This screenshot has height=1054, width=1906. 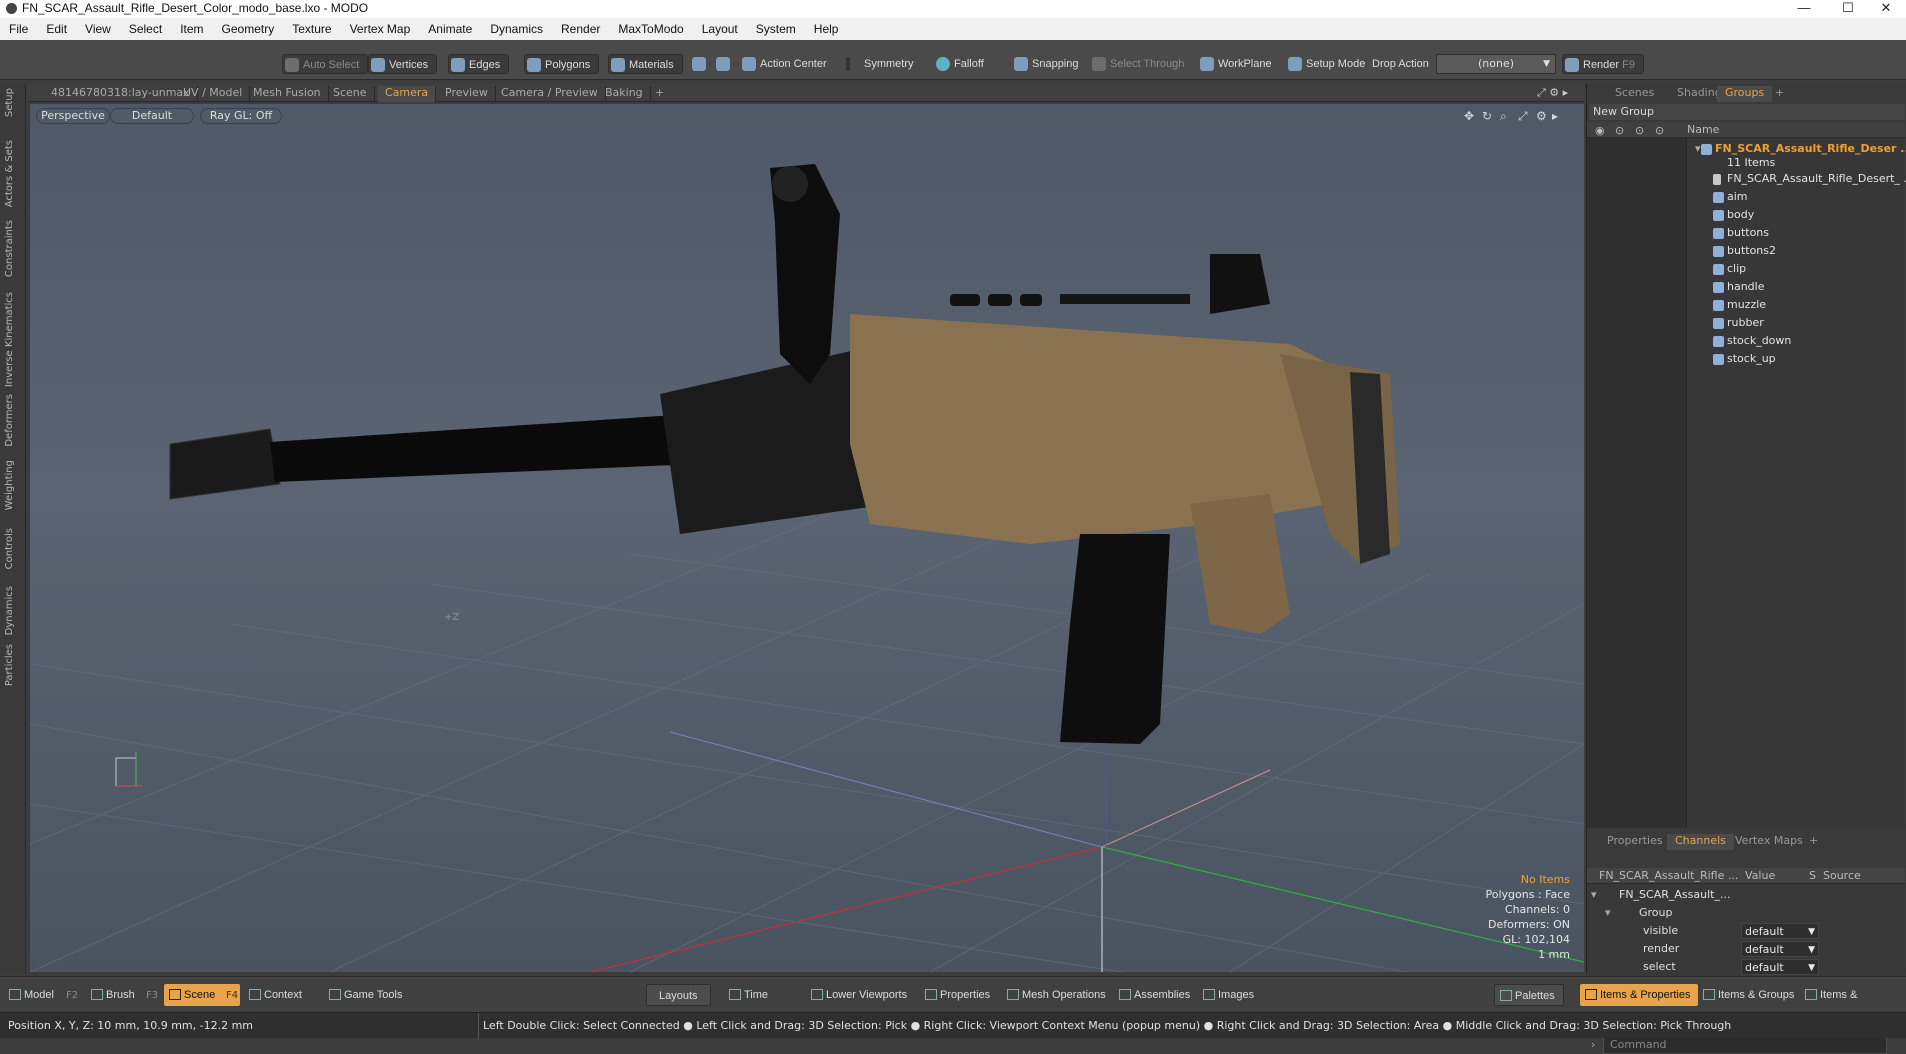 I want to click on lock-icon: ⊙, so click(x=1619, y=130).